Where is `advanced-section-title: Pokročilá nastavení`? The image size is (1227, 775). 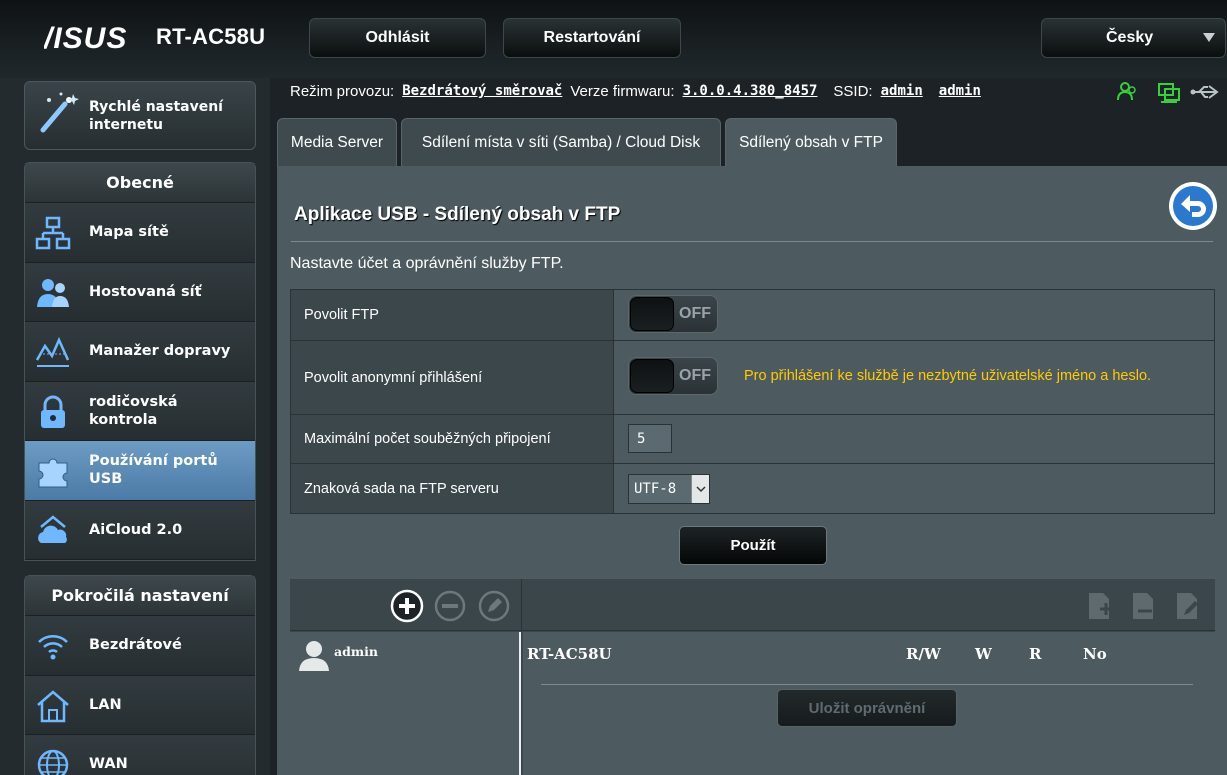 advanced-section-title: Pokročilá nastavení is located at coordinates (140, 596).